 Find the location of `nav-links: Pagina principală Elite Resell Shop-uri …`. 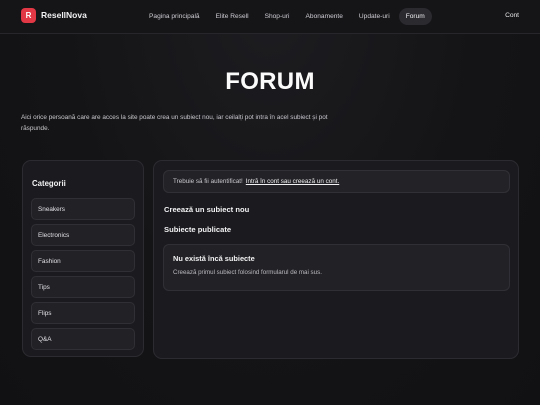

nav-links: Pagina principală Elite Resell Shop-uri … is located at coordinates (287, 16).